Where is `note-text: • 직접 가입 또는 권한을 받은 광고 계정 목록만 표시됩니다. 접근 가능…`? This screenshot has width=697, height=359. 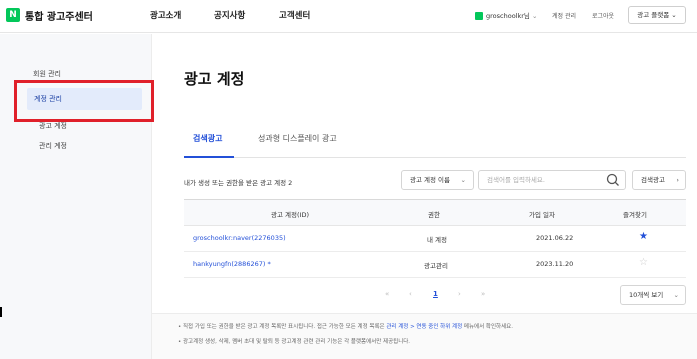
note-text: • 직접 가입 또는 권한을 받은 광고 계정 목록만 표시됩니다. 접근 가능… is located at coordinates (282, 327).